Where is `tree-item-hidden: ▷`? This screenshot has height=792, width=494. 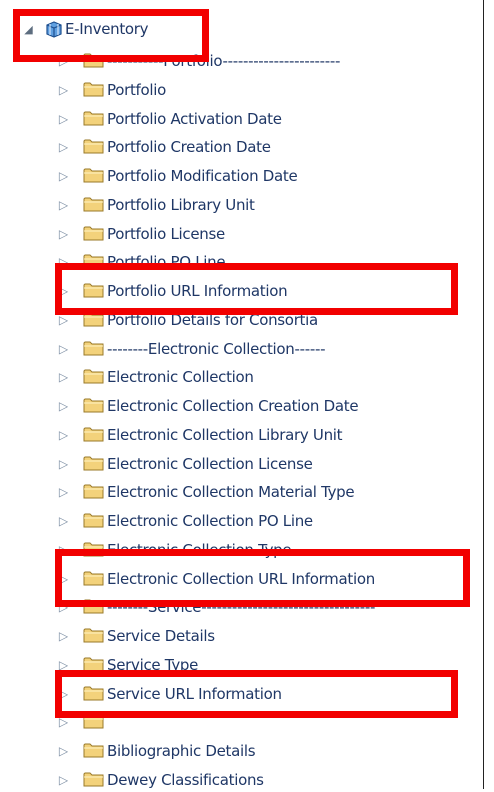
tree-item-hidden: ▷ is located at coordinates (235, 722).